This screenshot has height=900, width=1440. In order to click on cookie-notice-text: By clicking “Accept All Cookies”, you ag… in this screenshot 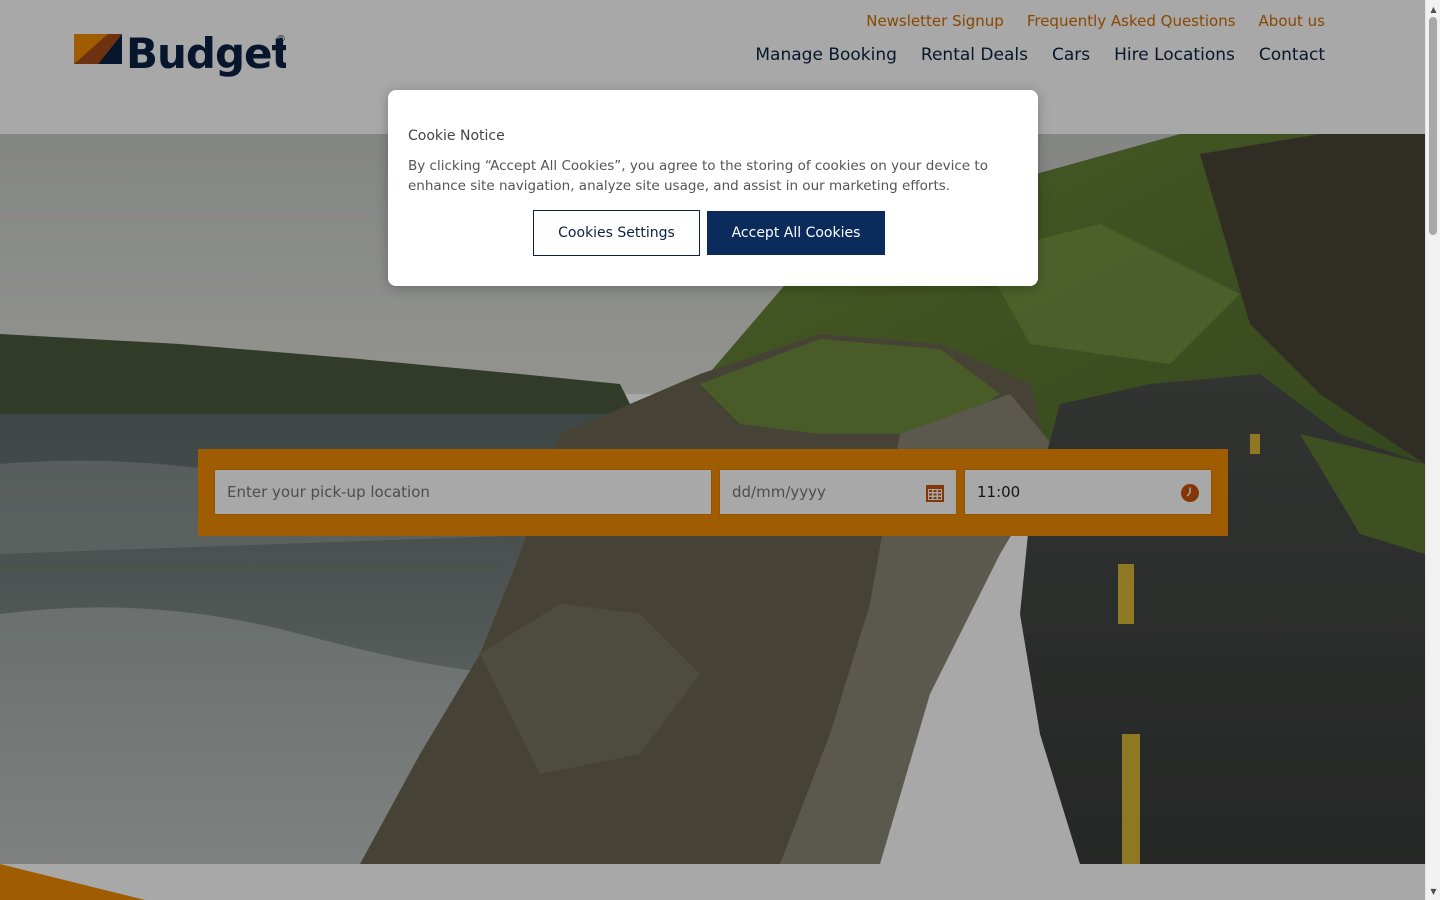, I will do `click(698, 176)`.